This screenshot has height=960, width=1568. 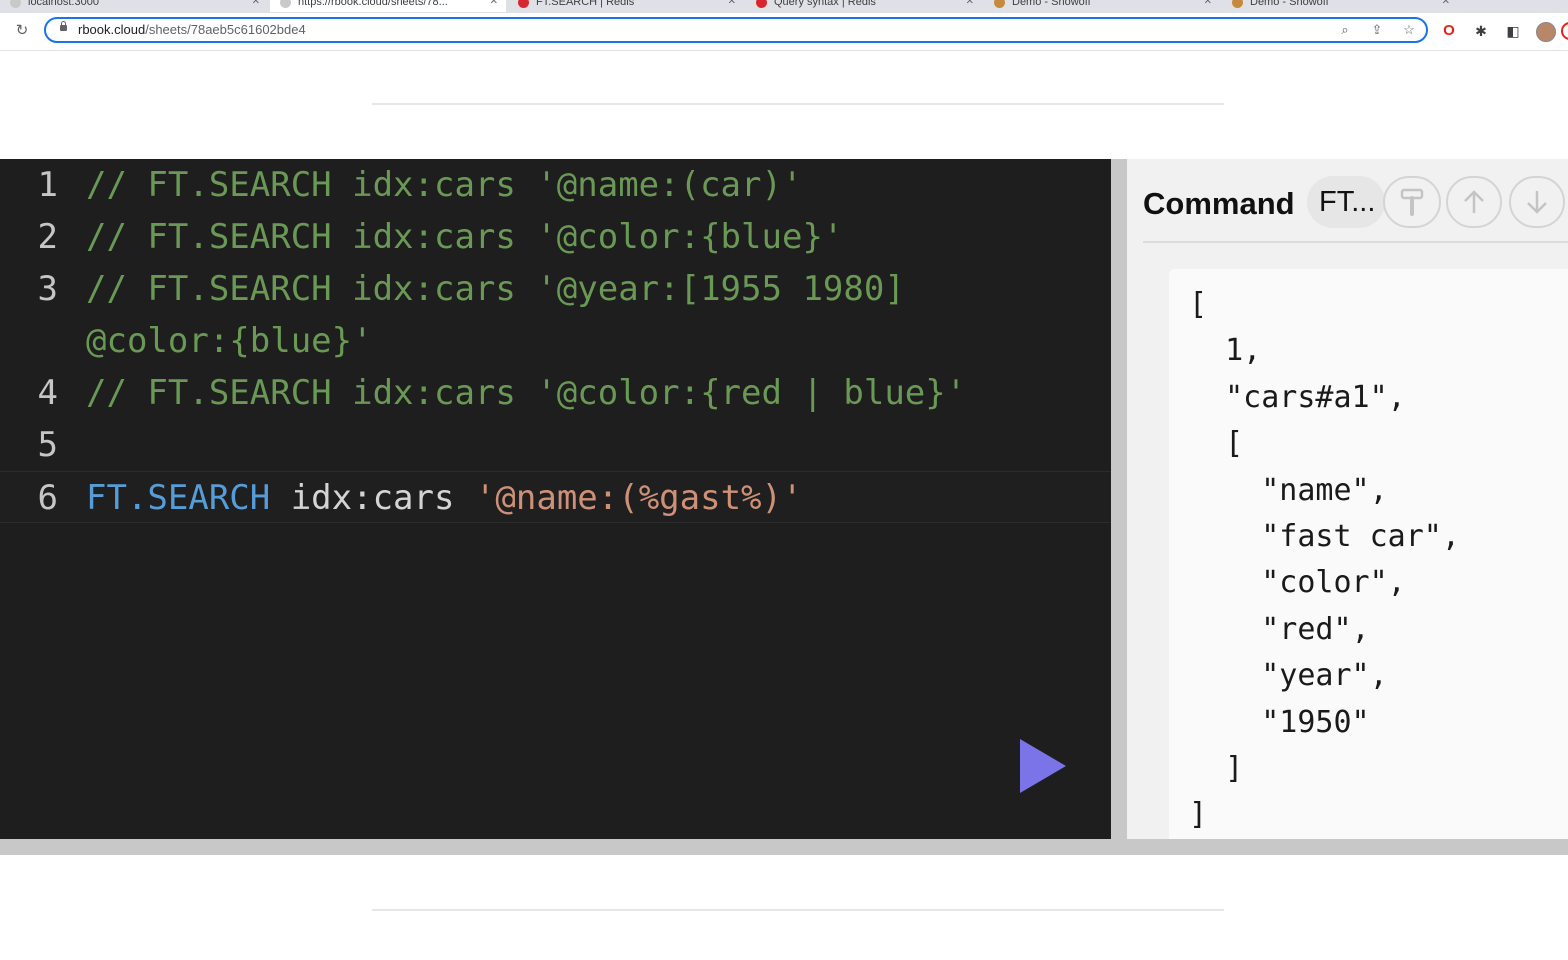 What do you see at coordinates (134, 6) in the screenshot?
I see `browser-tab: localhost:3000 ✕` at bounding box center [134, 6].